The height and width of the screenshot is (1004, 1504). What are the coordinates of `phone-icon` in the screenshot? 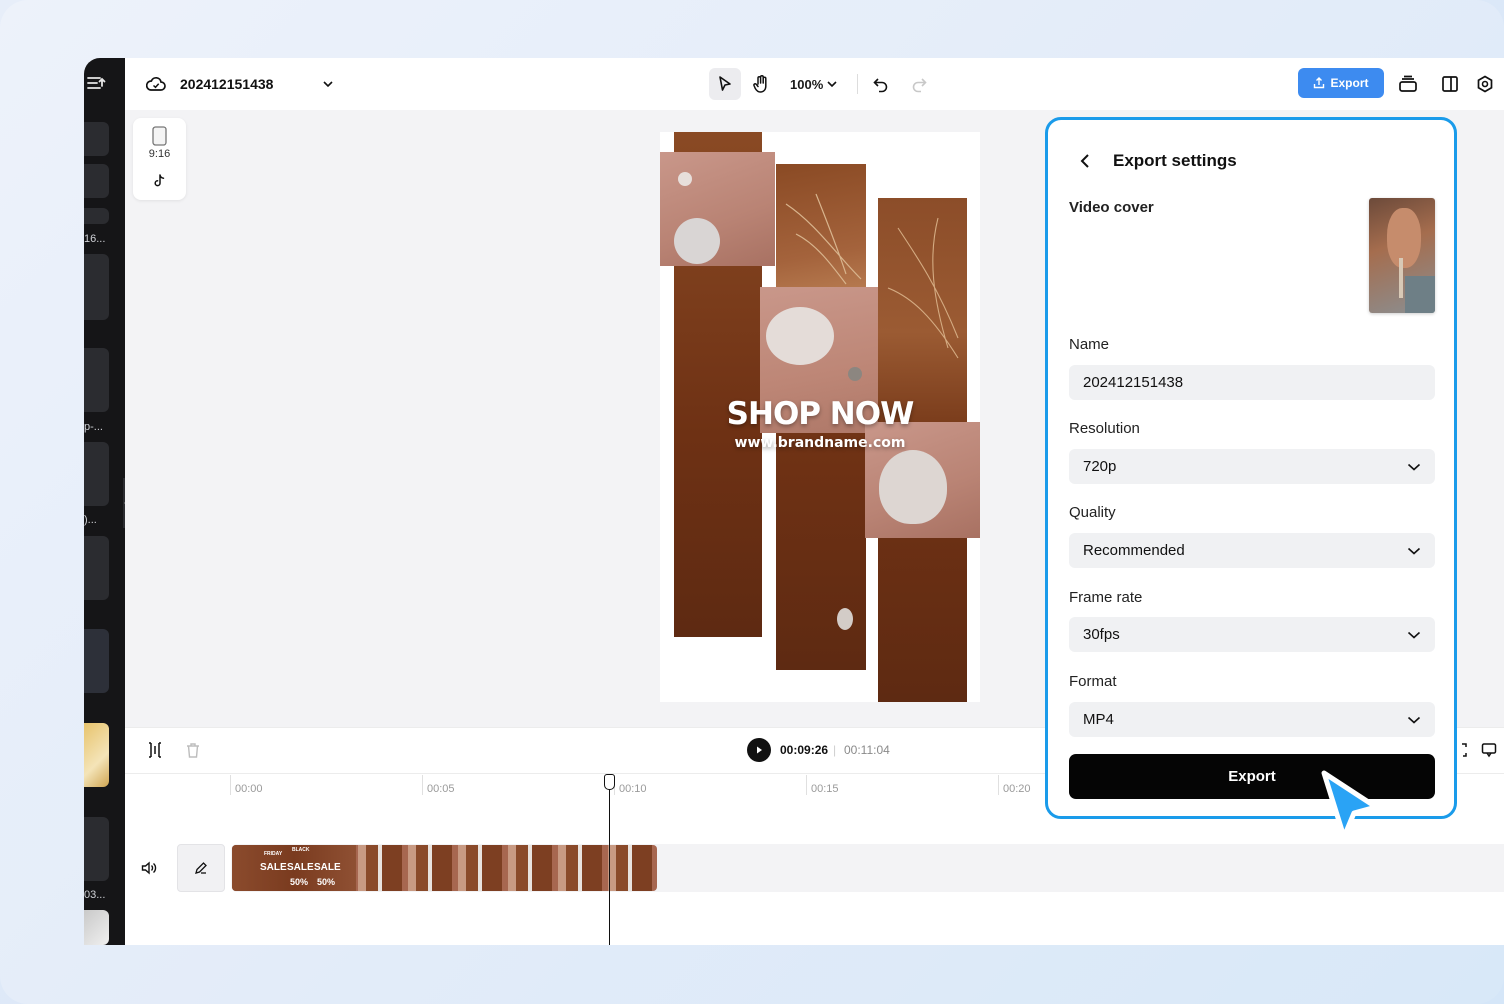 It's located at (159, 136).